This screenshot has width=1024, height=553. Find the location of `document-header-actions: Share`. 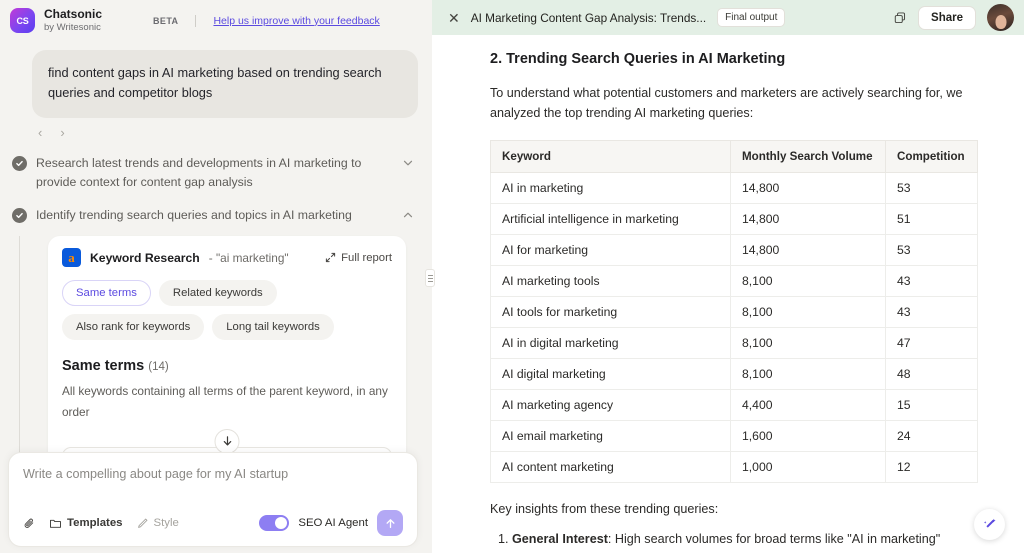

document-header-actions: Share is located at coordinates (953, 17).